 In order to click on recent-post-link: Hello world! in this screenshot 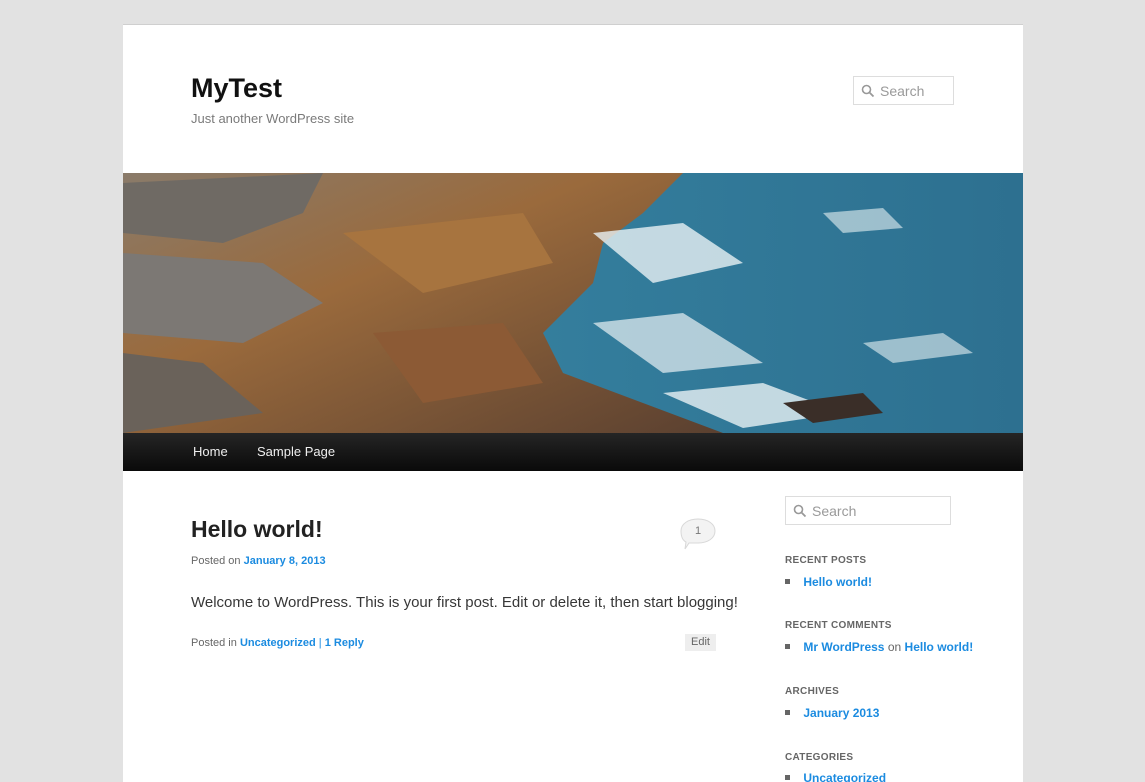, I will do `click(837, 582)`.